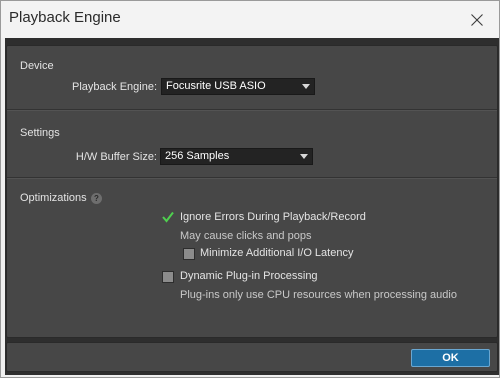 This screenshot has height=378, width=500. What do you see at coordinates (450, 358) in the screenshot?
I see `ok-button: OK` at bounding box center [450, 358].